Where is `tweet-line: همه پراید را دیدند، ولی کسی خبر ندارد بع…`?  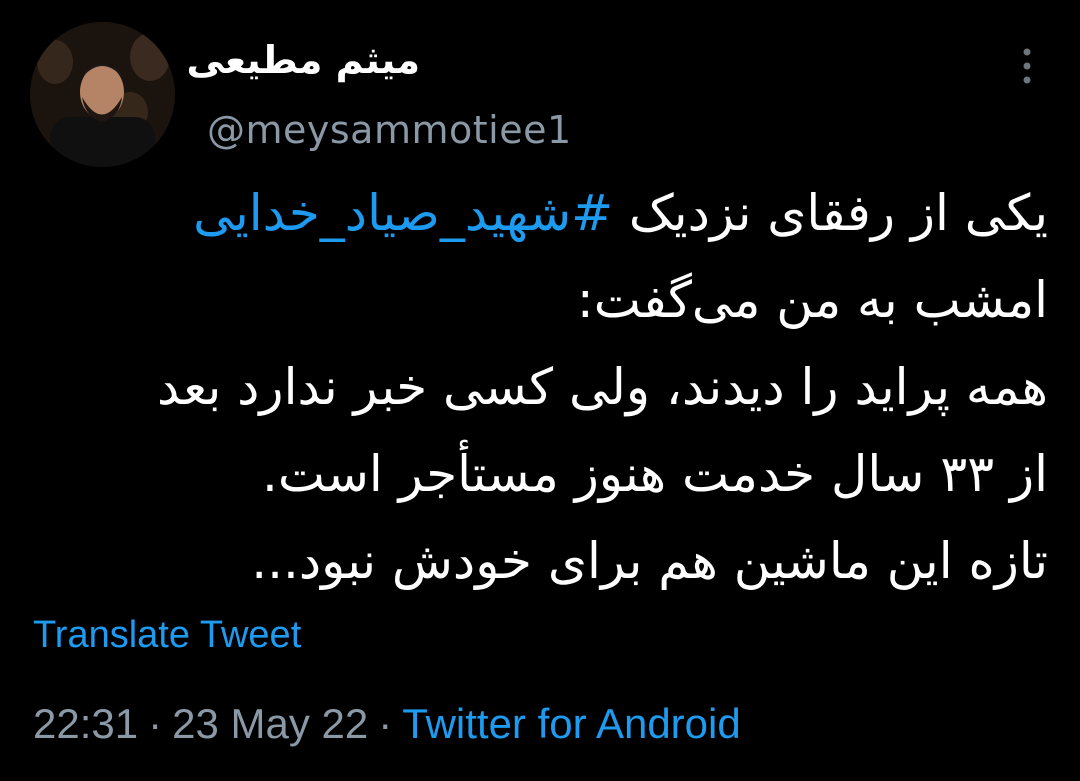
tweet-line: همه پراید را دیدند، ولی کسی خبر ندارد بع… is located at coordinates (602, 387).